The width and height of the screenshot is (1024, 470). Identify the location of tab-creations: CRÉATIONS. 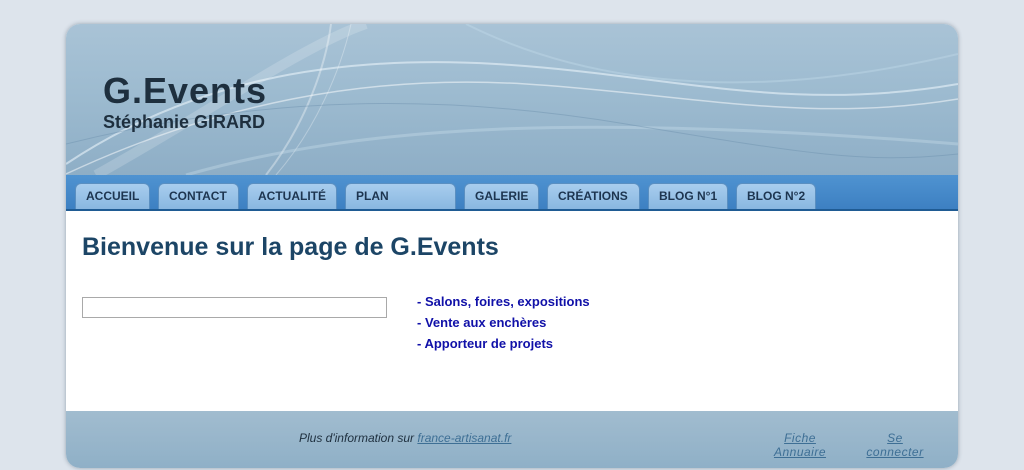
(593, 196).